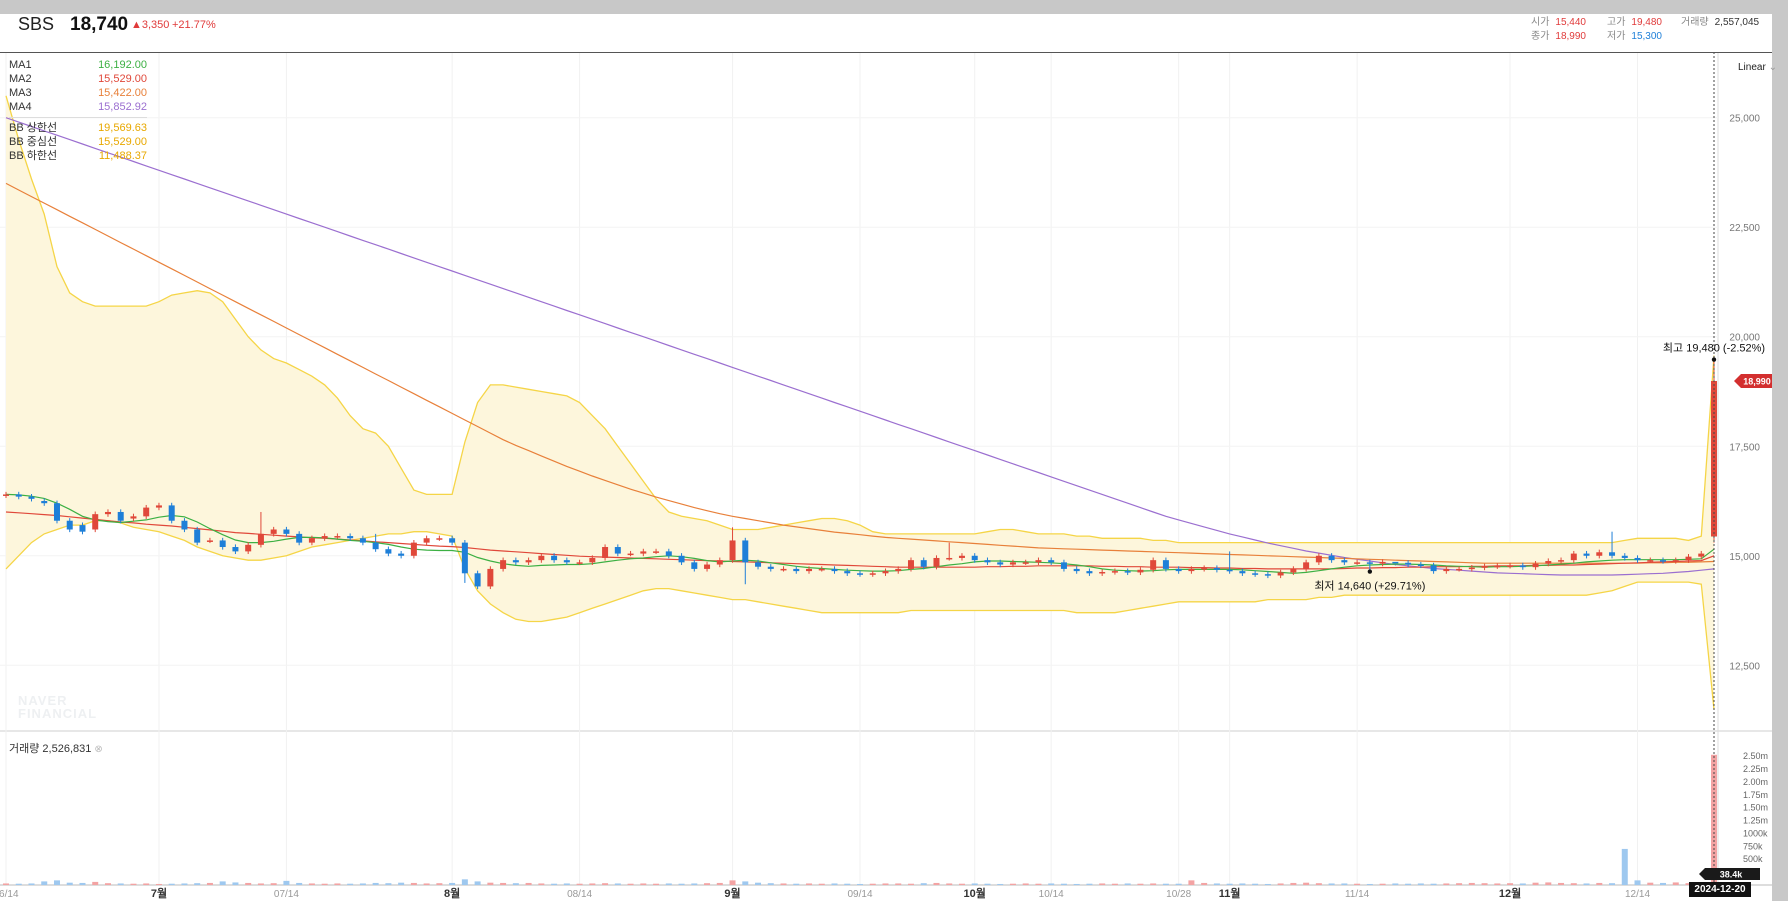  What do you see at coordinates (58, 707) in the screenshot?
I see `naver-financial-watermark: NAVER FINANCIAL` at bounding box center [58, 707].